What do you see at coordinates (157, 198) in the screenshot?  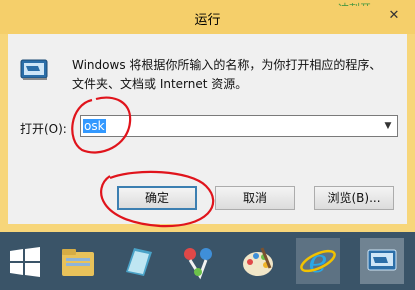 I see `ok-button: 确定` at bounding box center [157, 198].